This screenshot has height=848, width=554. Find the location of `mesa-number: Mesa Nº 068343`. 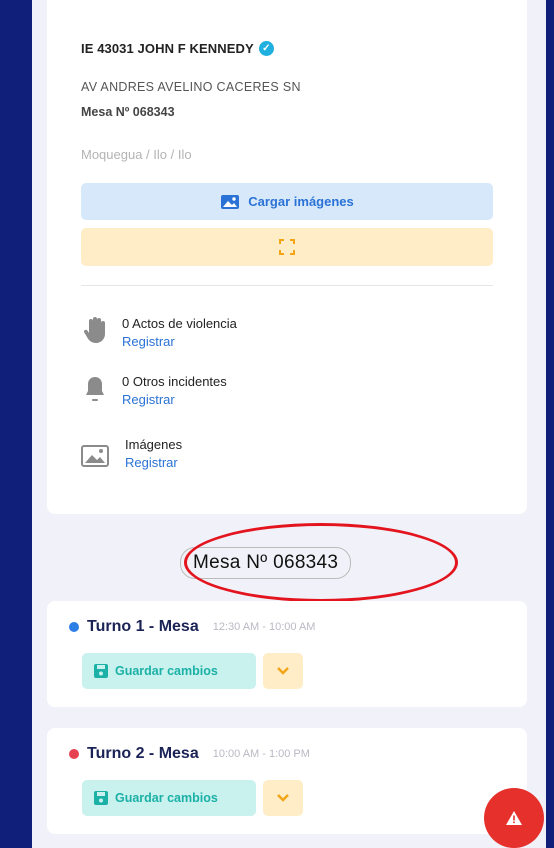

mesa-number: Mesa Nº 068343 is located at coordinates (128, 112).